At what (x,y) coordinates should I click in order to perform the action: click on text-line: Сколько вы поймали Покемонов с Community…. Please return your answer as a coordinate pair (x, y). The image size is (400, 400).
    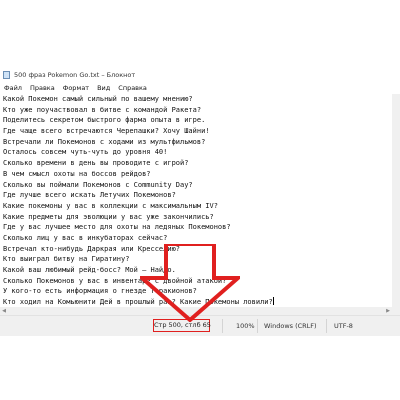
    Looking at the image, I should click on (98, 184).